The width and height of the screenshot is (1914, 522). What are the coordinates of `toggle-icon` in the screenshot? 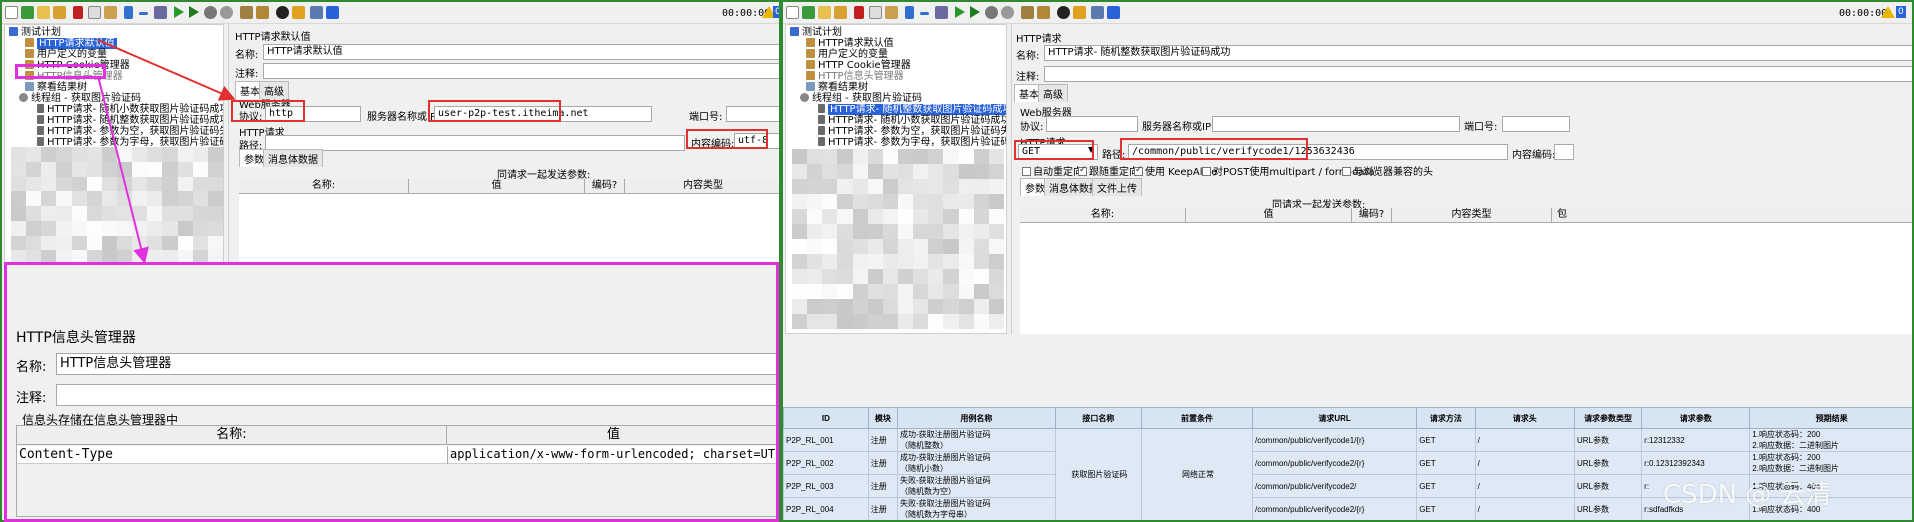 It's located at (941, 12).